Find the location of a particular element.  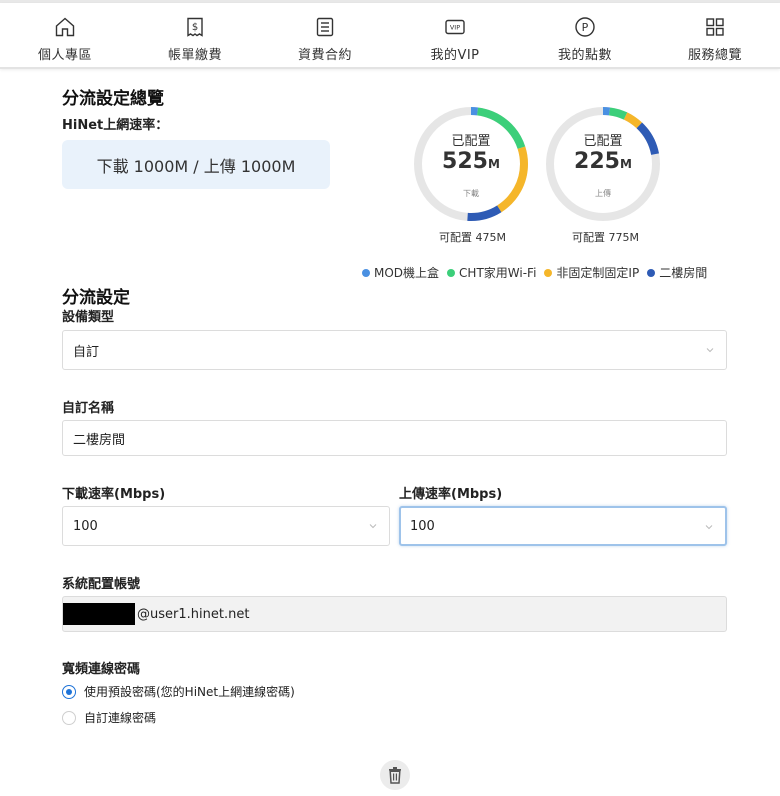

nav-label: 個人專區 is located at coordinates (64, 55).